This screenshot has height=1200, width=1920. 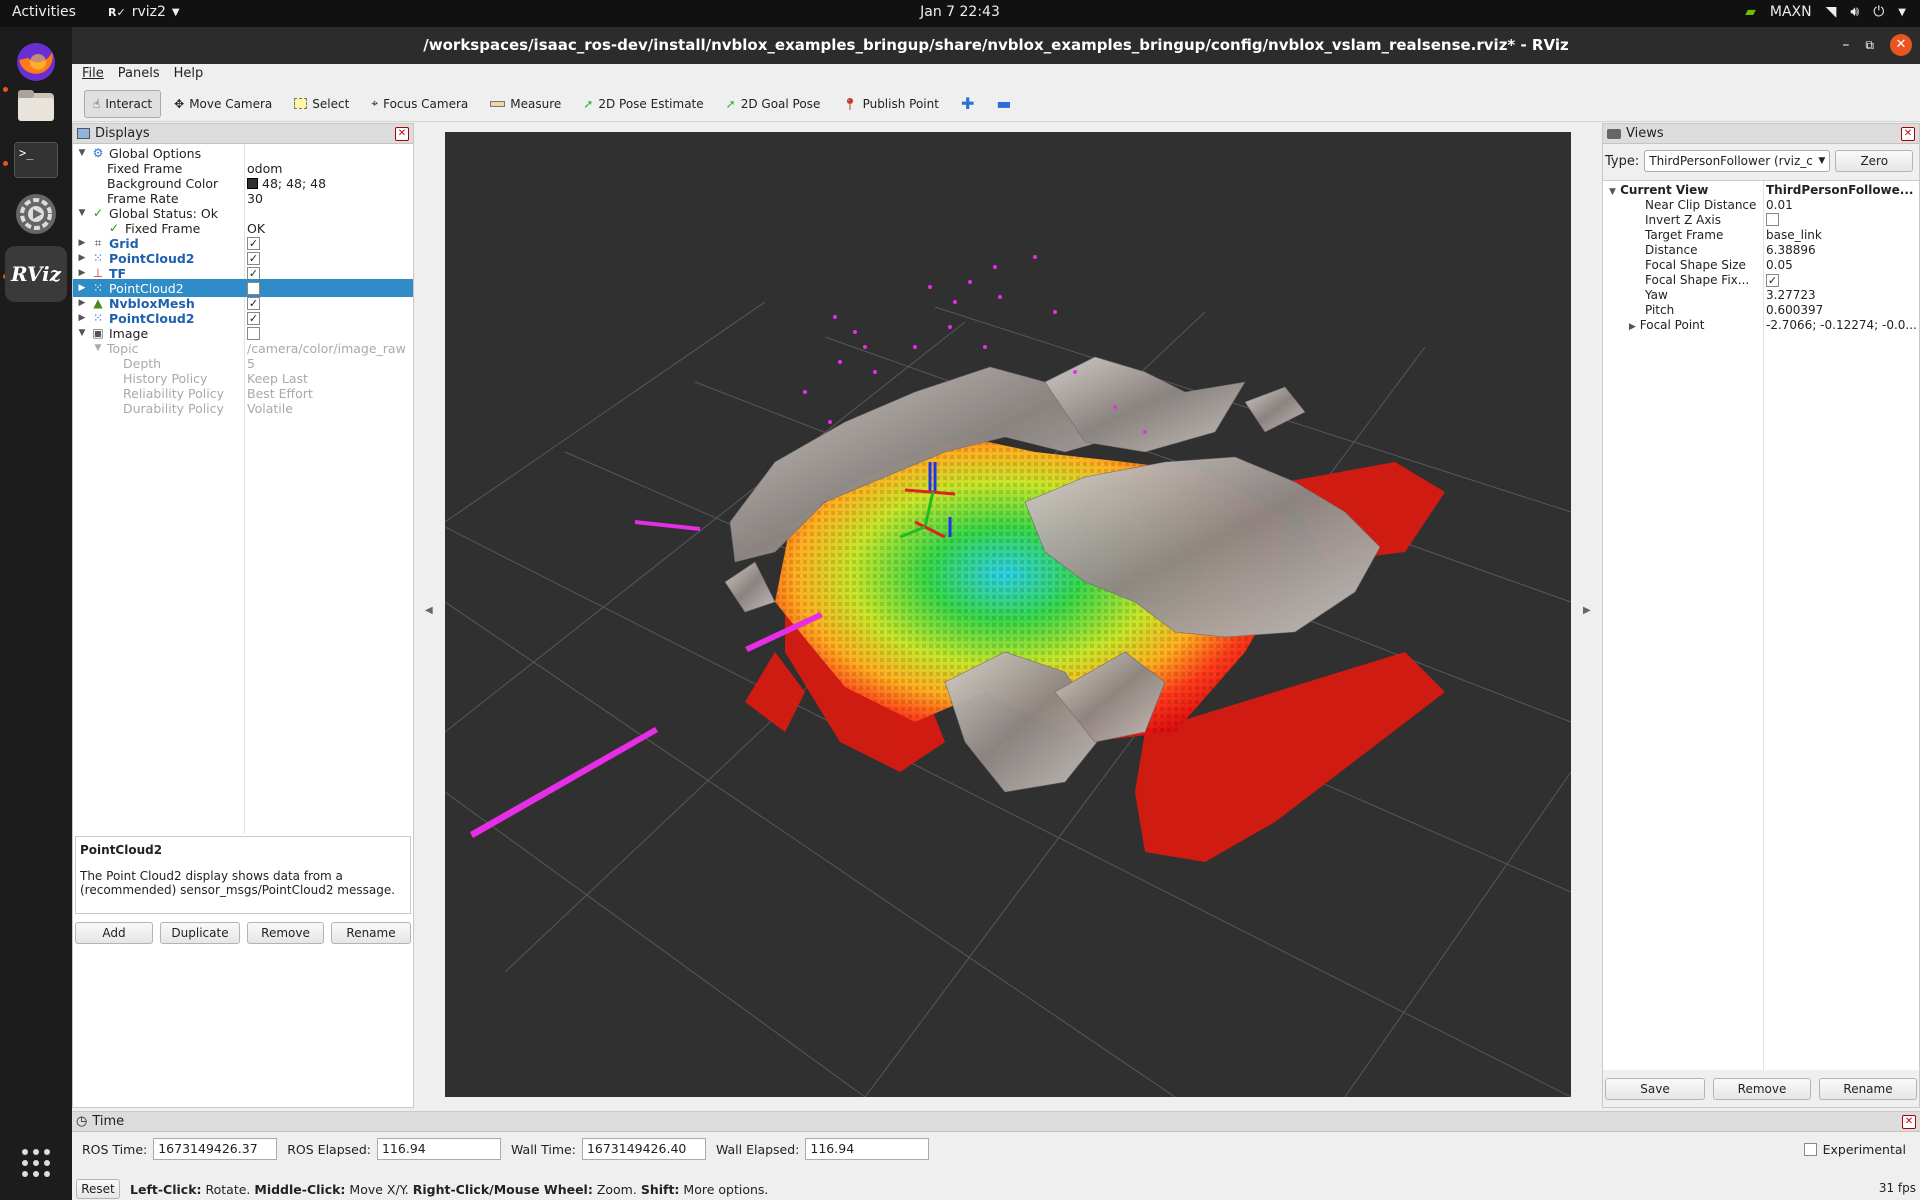 I want to click on menu-panels: Panels, so click(x=139, y=76).